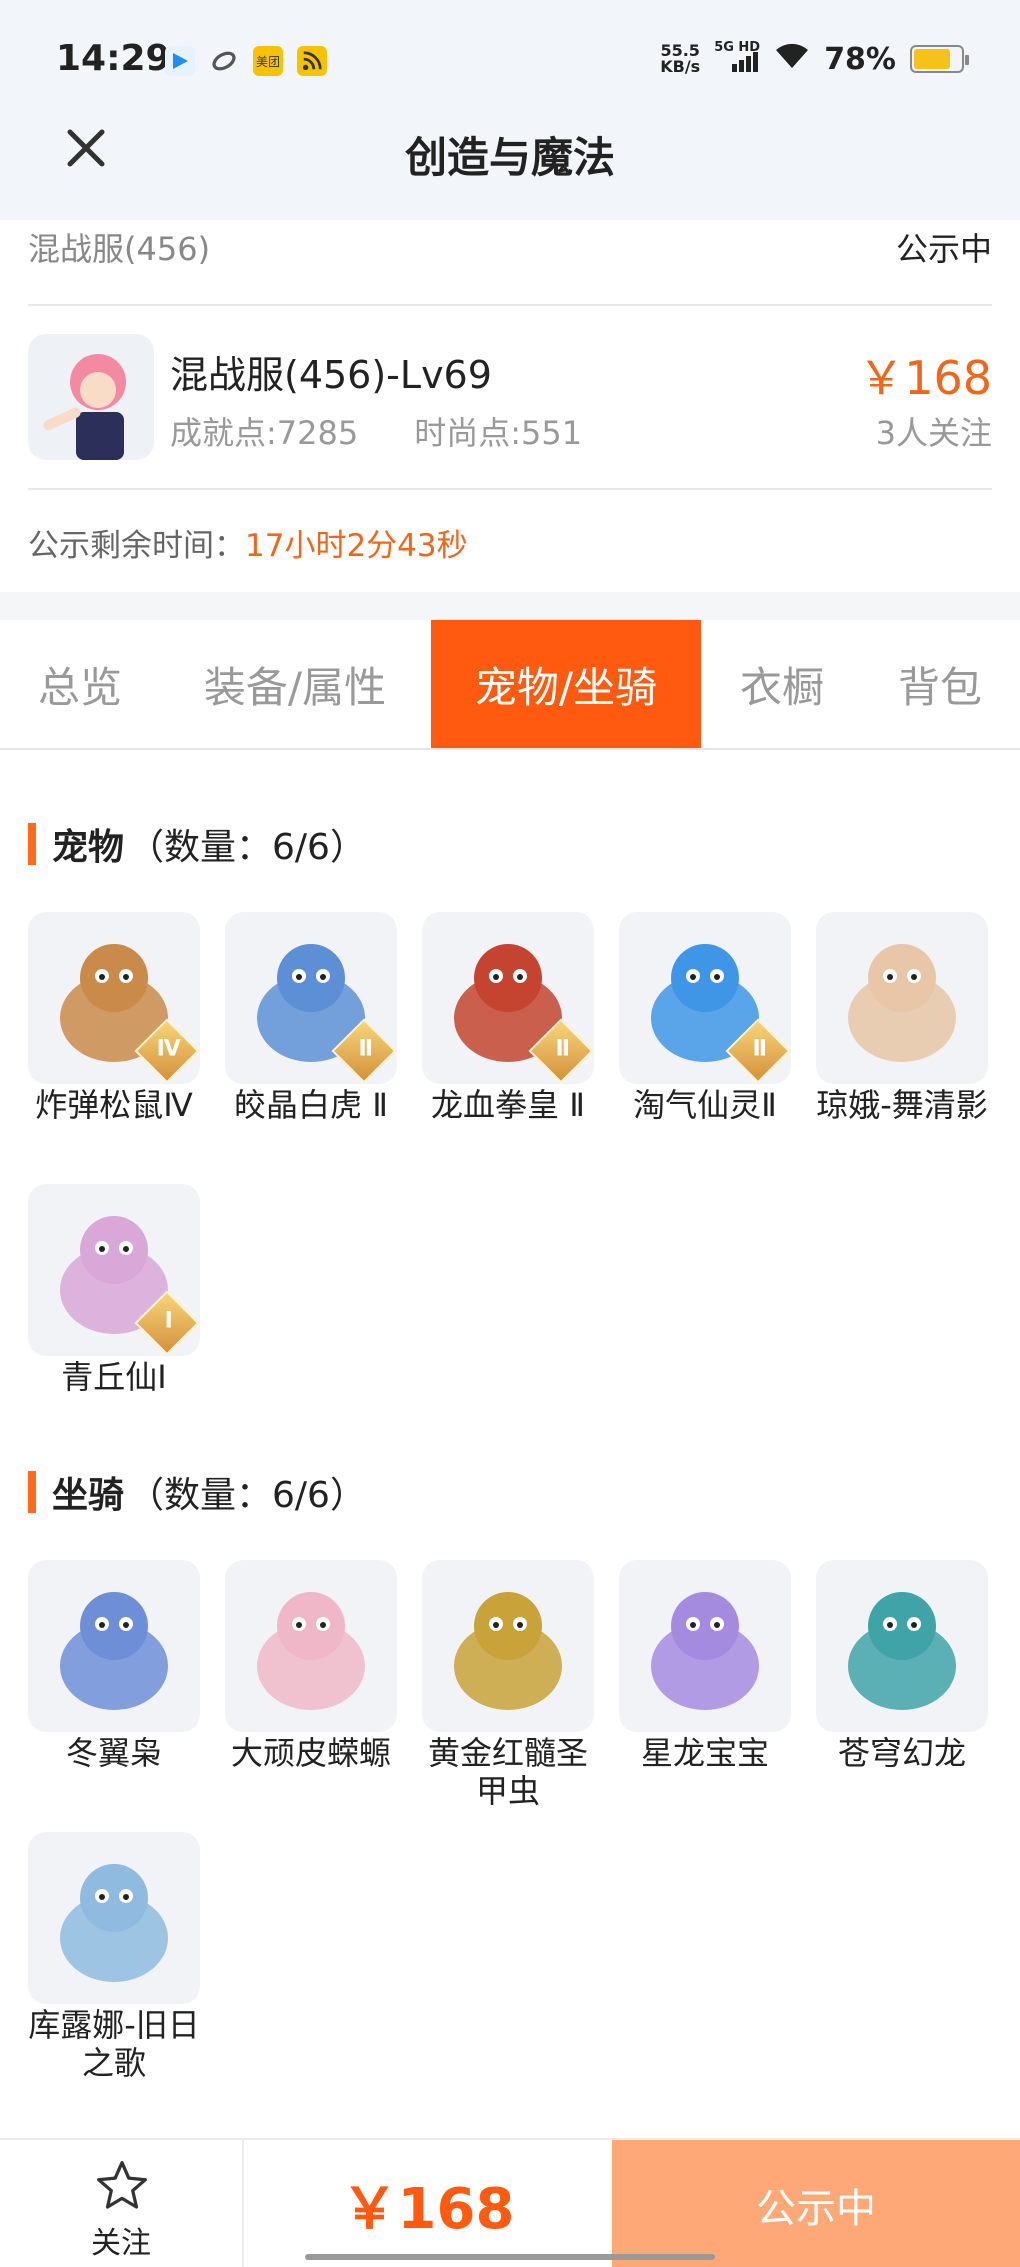  Describe the element at coordinates (510, 399) in the screenshot. I see `character-row: 混战服(456)-Lv69 成就点:7285 时尚点:551 ￥168 3人关注` at that location.